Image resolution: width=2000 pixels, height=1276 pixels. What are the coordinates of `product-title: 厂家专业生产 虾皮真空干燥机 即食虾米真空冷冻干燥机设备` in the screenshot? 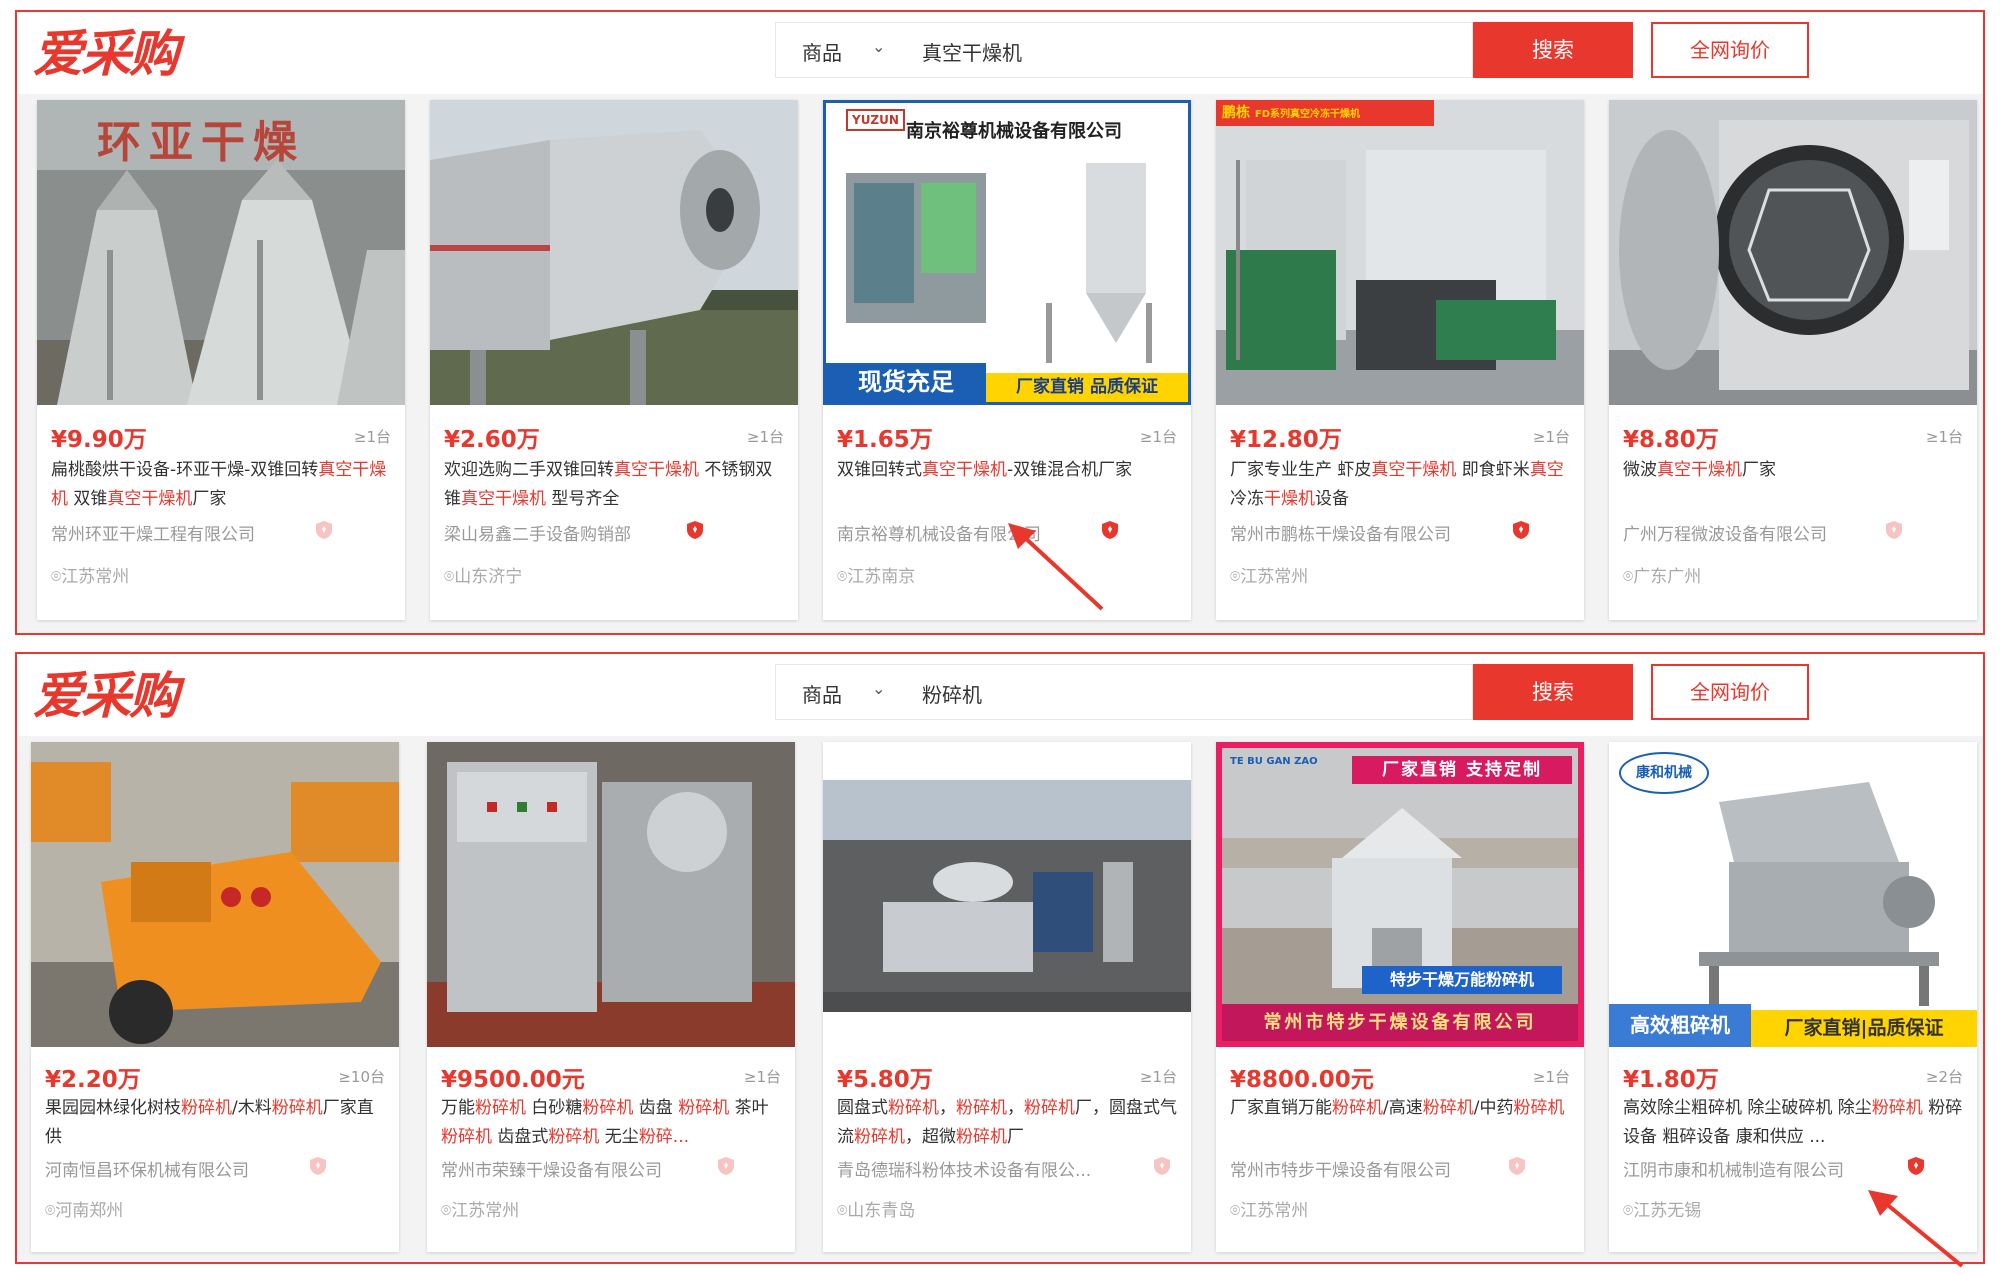 It's located at (1401, 485).